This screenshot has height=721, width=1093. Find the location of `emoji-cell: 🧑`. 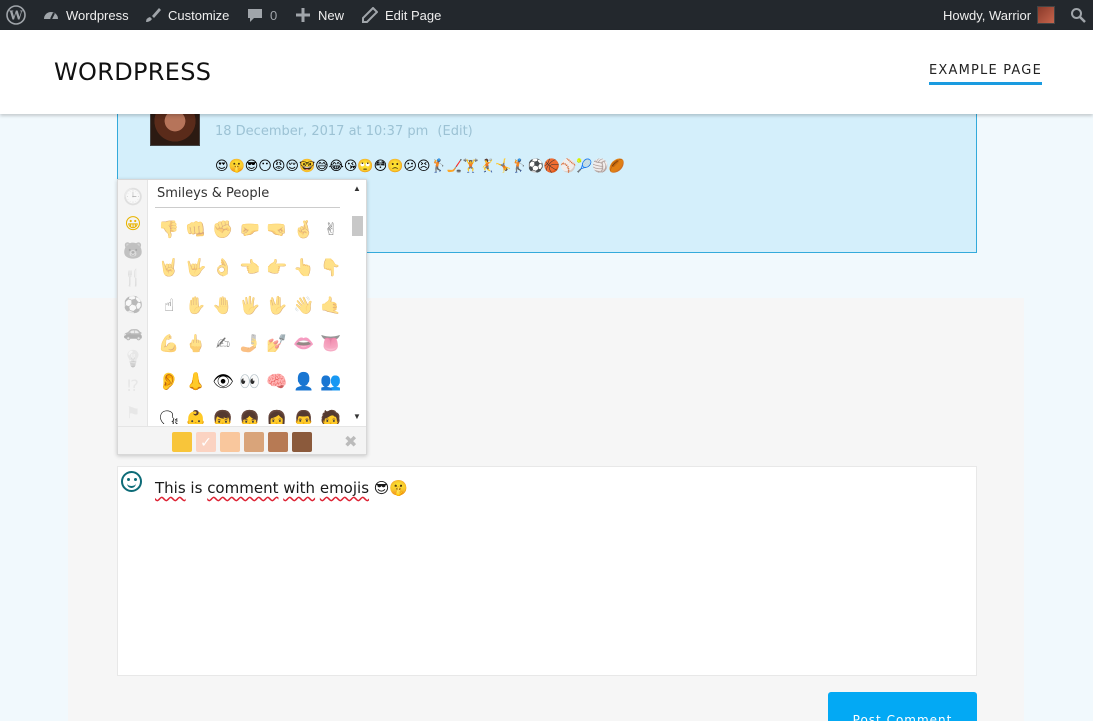

emoji-cell: 🧑 is located at coordinates (330, 416).